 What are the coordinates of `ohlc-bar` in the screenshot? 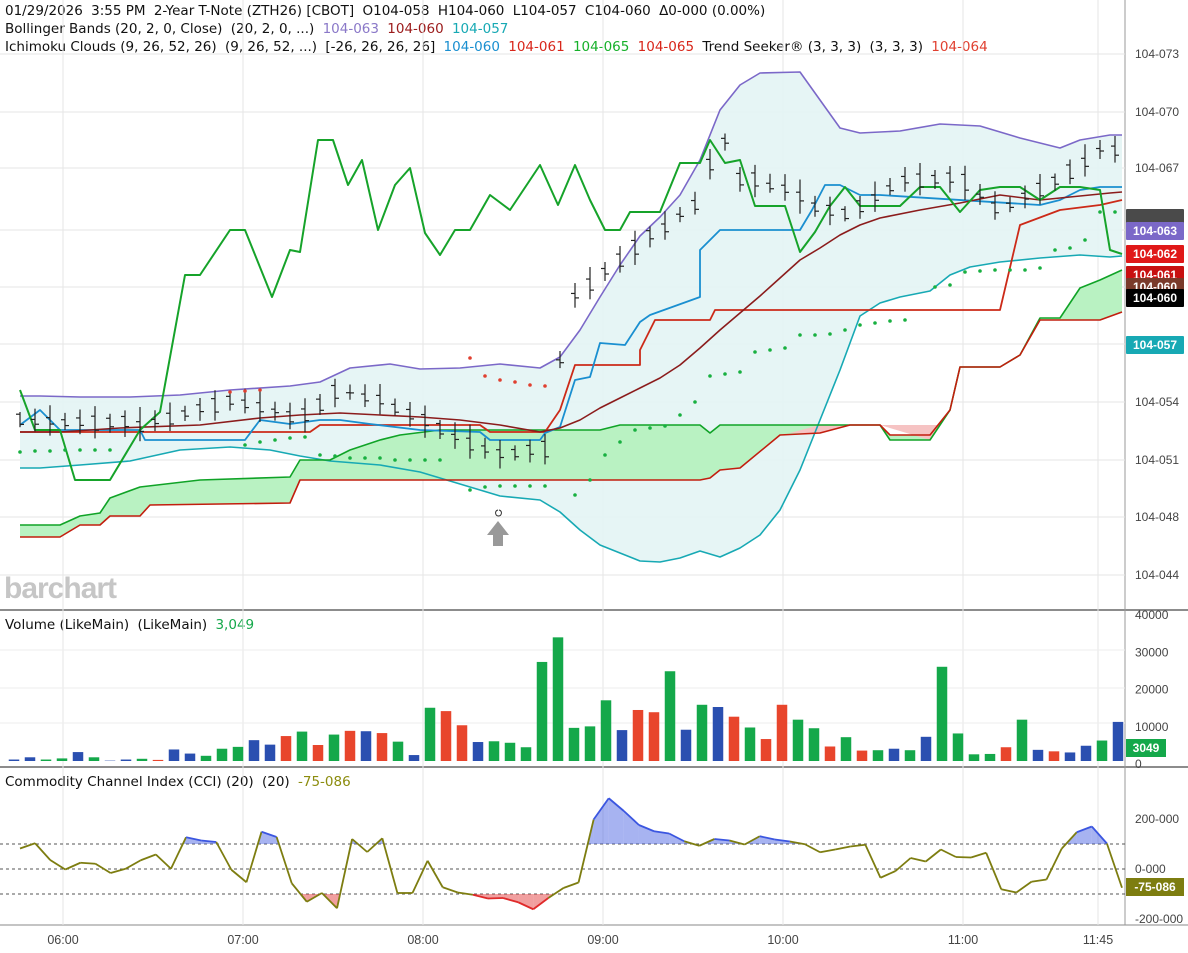 It's located at (590, 283).